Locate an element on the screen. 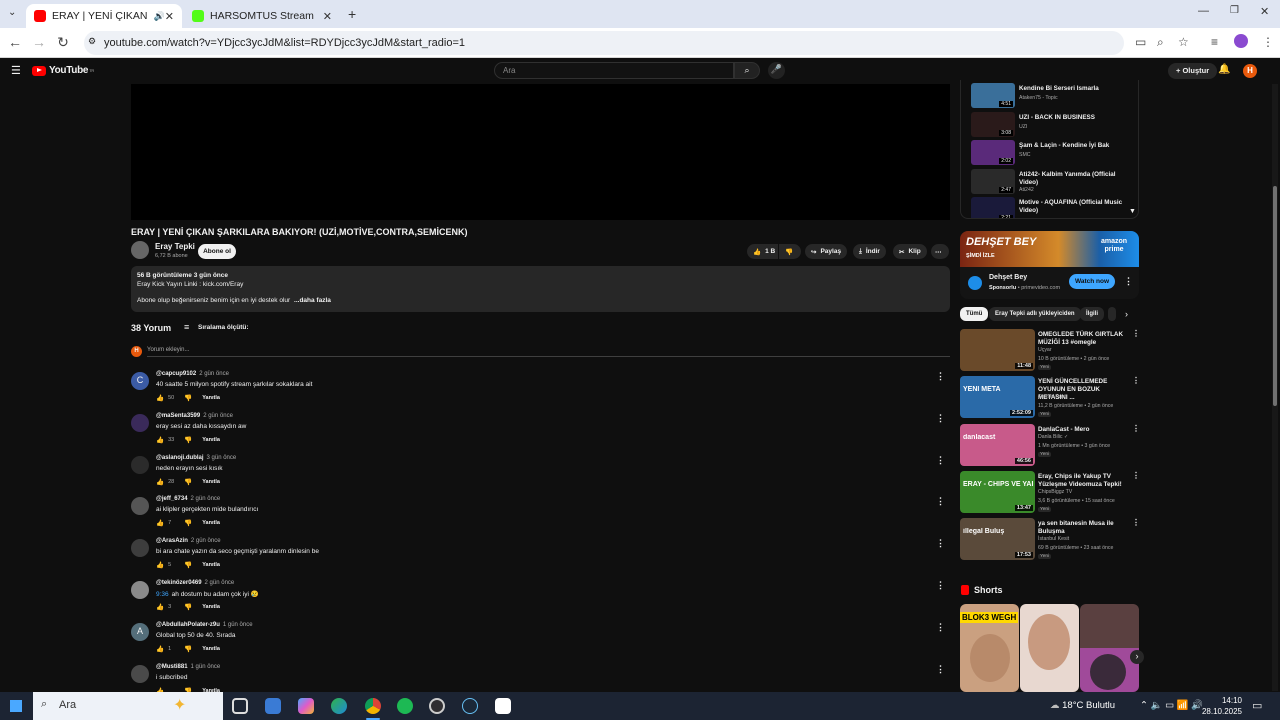  microphone-icon: 🎤 is located at coordinates (776, 70).